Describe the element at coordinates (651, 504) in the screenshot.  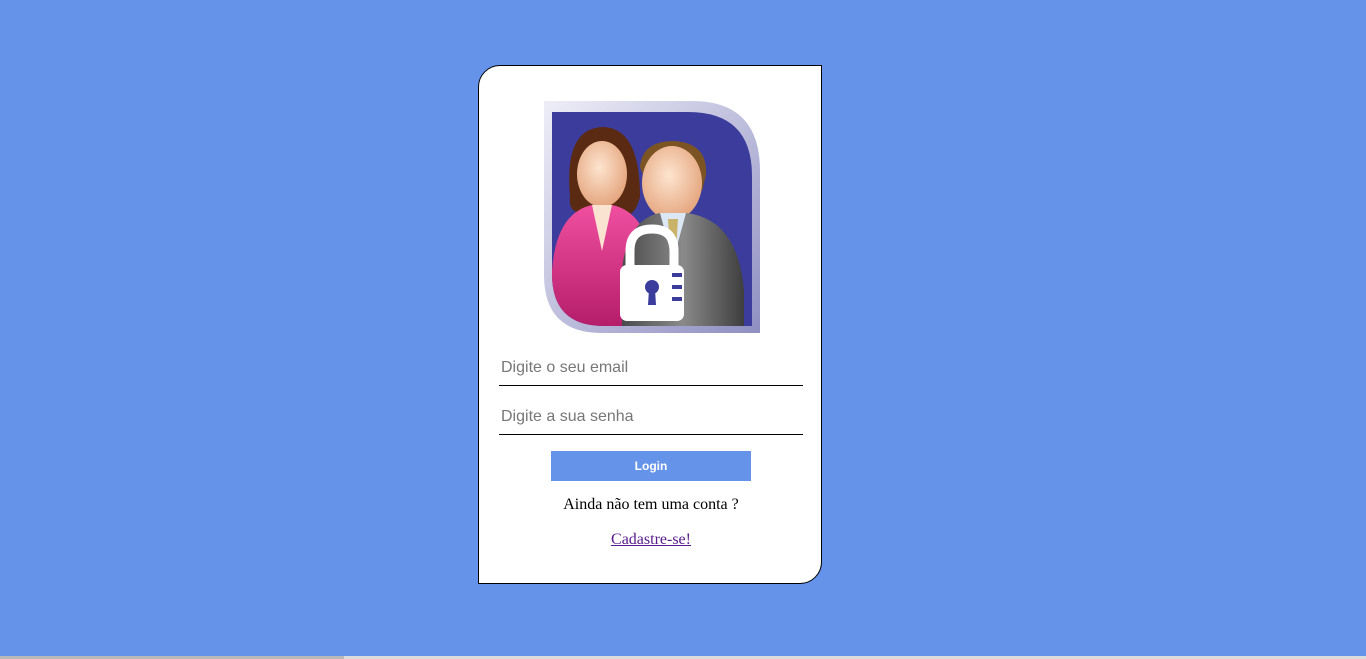
I see `no-account-text: Ainda não tem uma conta ?` at that location.